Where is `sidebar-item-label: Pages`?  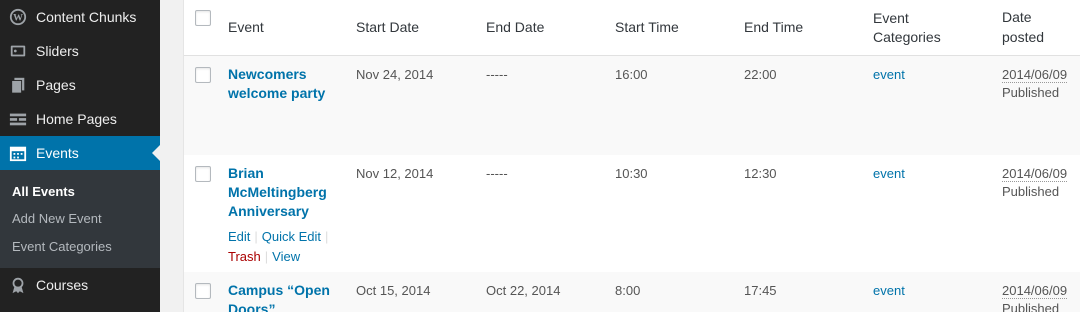 sidebar-item-label: Pages is located at coordinates (56, 85).